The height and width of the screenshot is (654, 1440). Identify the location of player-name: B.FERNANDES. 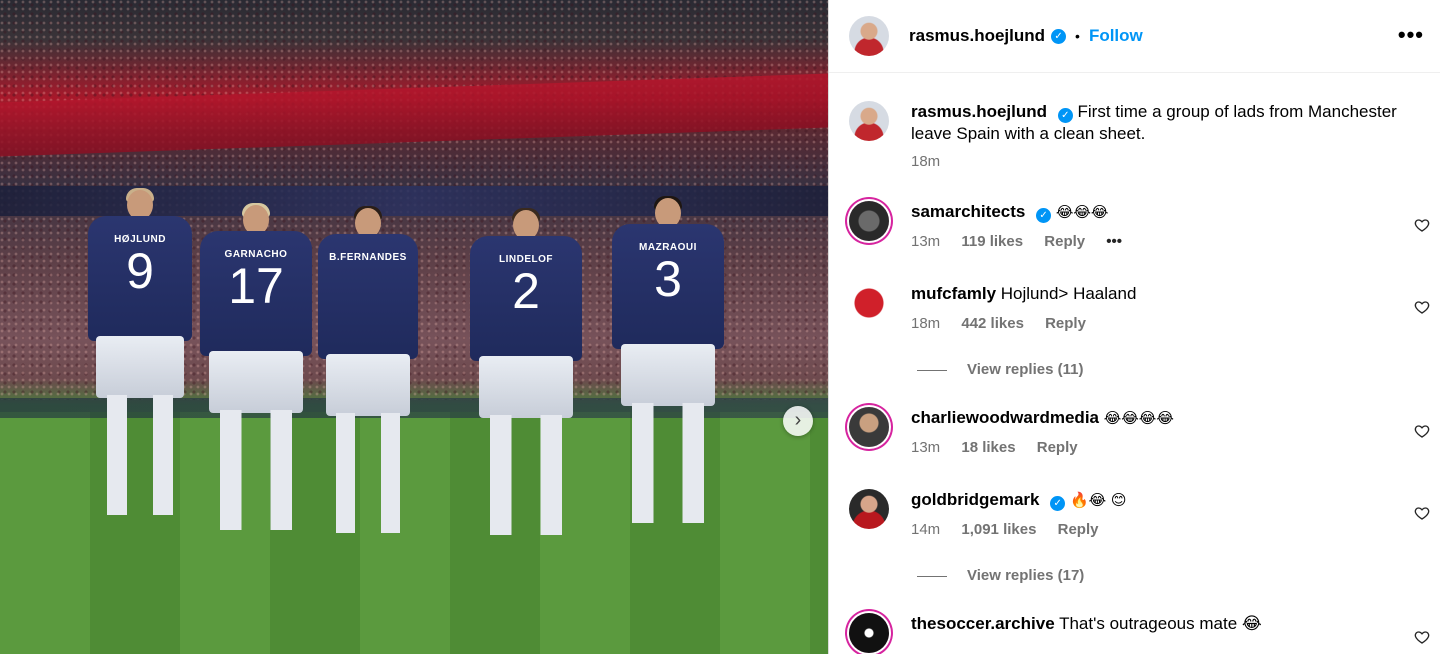
(368, 257).